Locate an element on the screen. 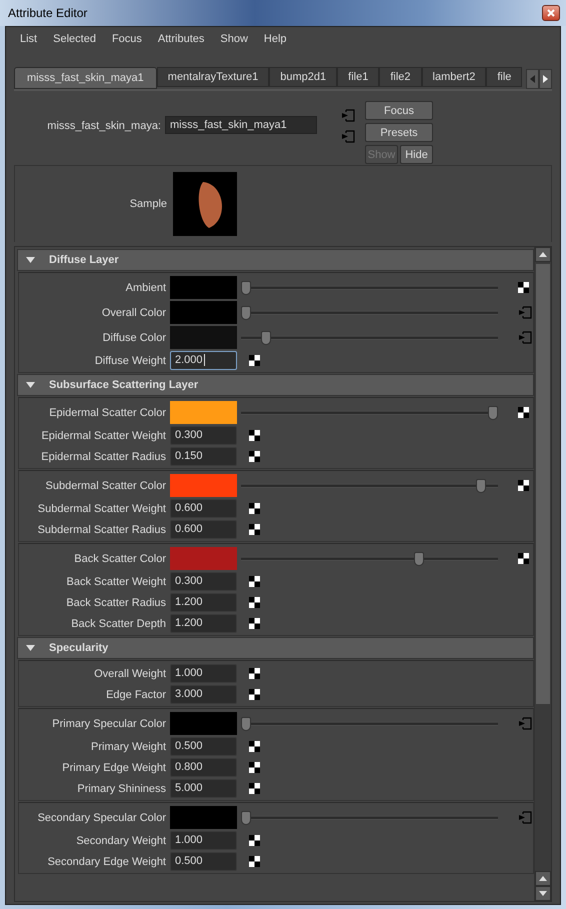  toggle-button: Hide is located at coordinates (416, 154).